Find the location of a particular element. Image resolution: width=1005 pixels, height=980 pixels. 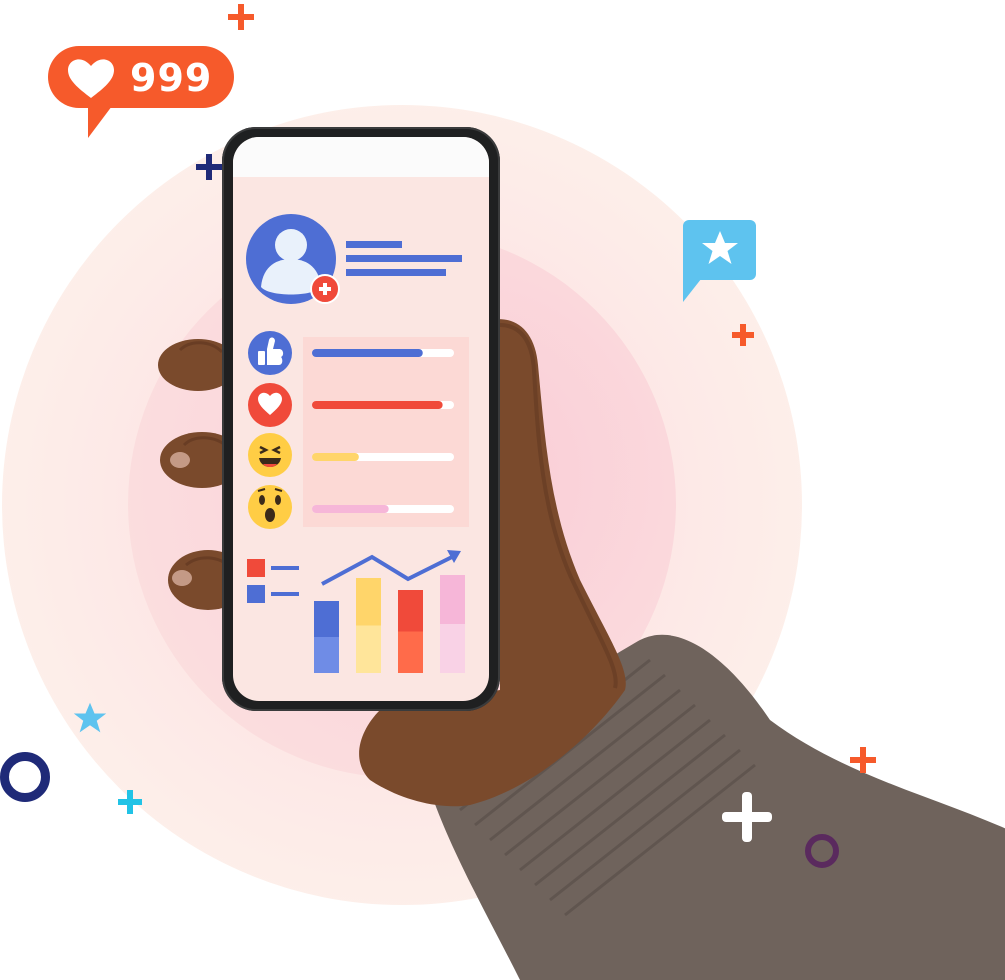

notification-badge-tail is located at coordinates (103, 118).